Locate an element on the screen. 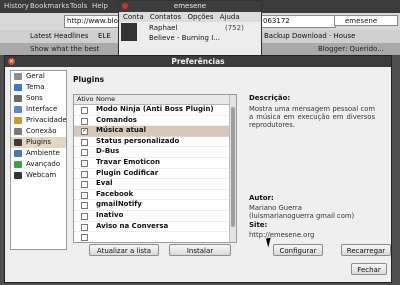 The height and width of the screenshot is (285, 400). emesene-titlebar: emesene is located at coordinates (190, 6).